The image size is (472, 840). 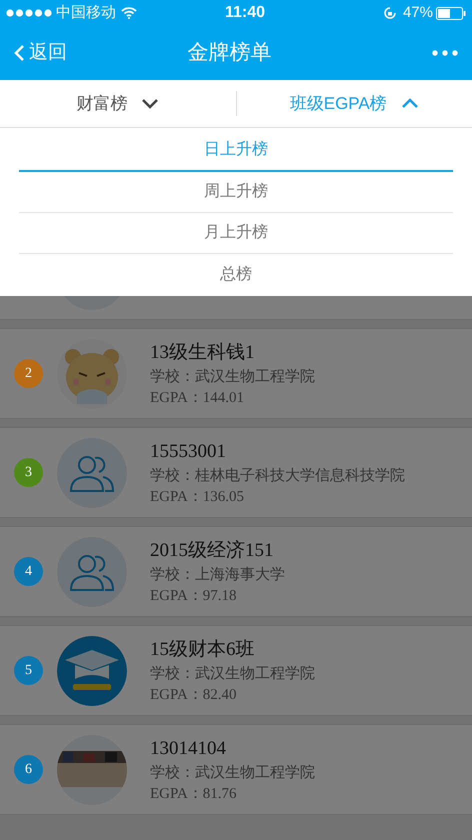 I want to click on carrier-text: 中国移动, so click(x=86, y=12).